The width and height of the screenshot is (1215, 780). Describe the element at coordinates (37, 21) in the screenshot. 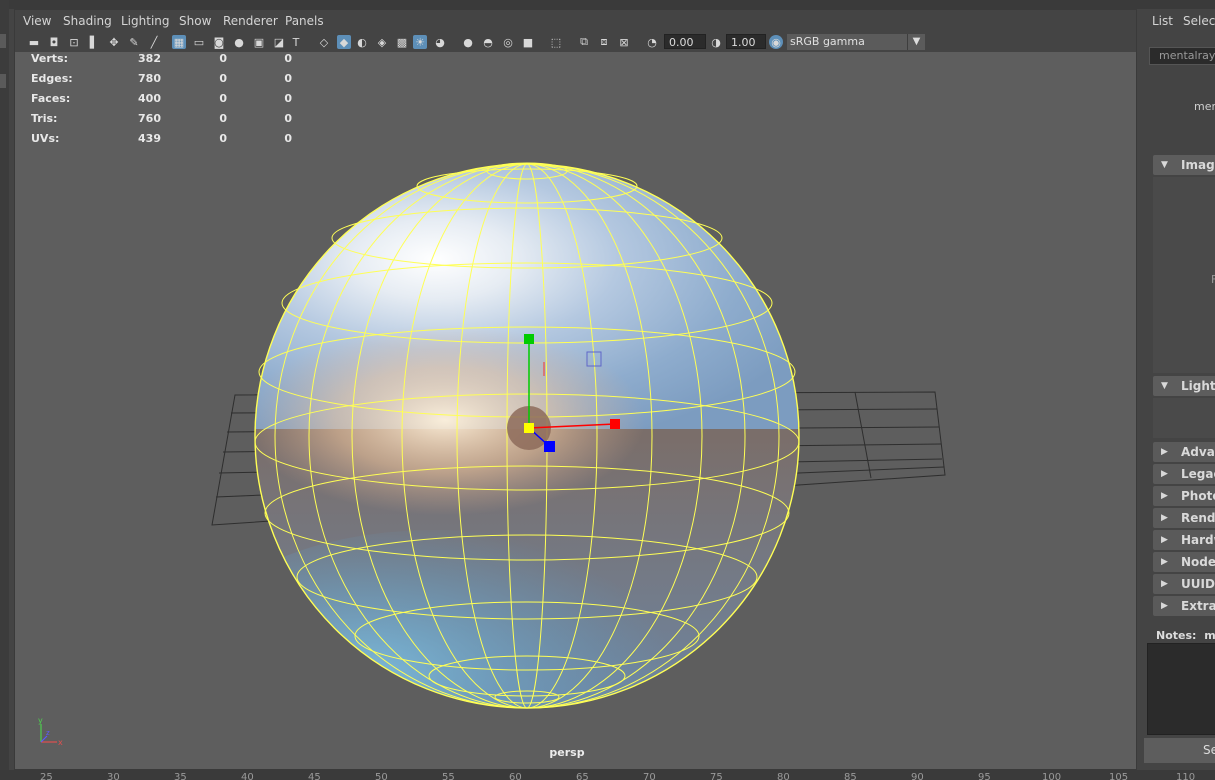

I see `menu-view: View` at that location.